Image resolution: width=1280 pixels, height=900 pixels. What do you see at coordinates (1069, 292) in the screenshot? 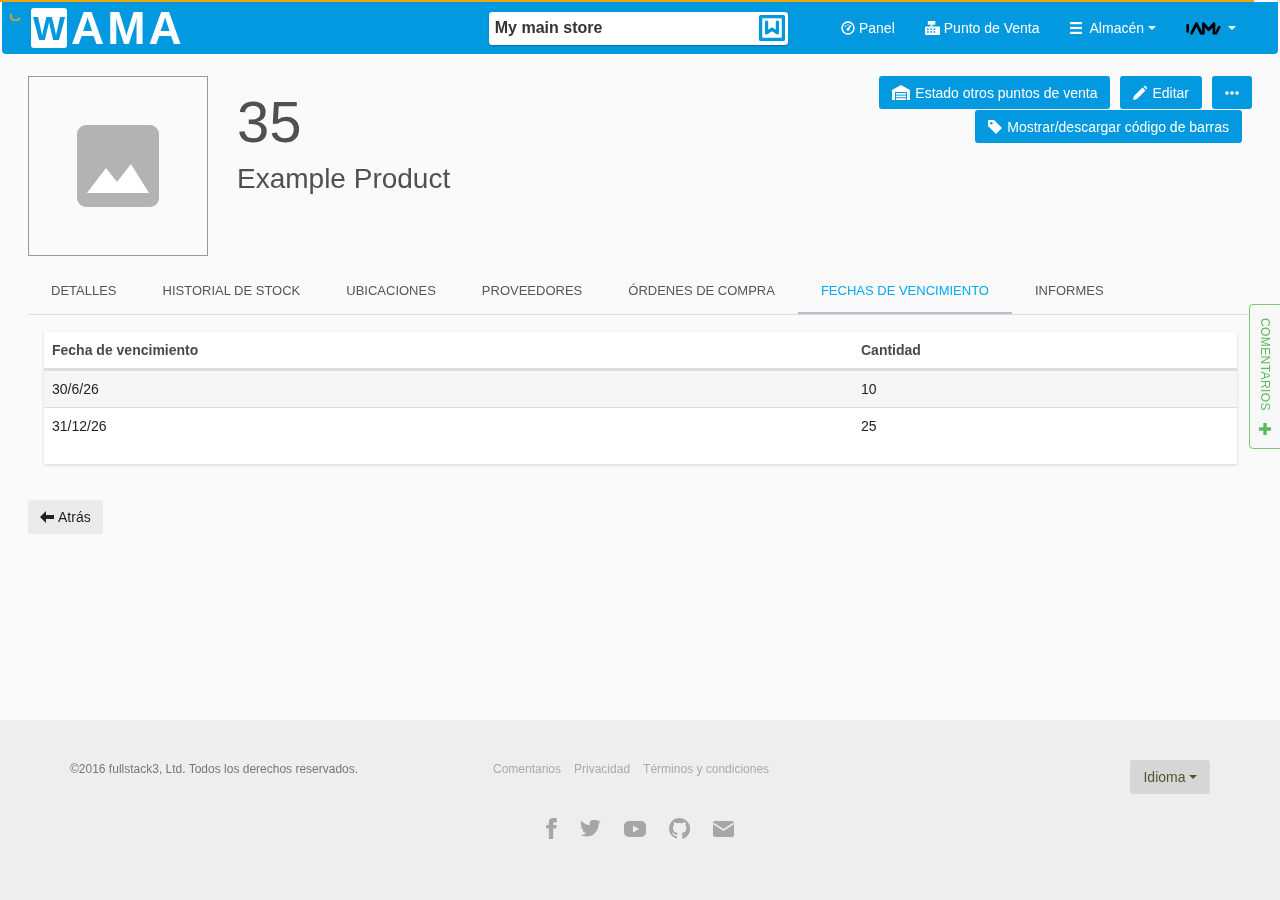
I see `tab: INFORMES` at bounding box center [1069, 292].